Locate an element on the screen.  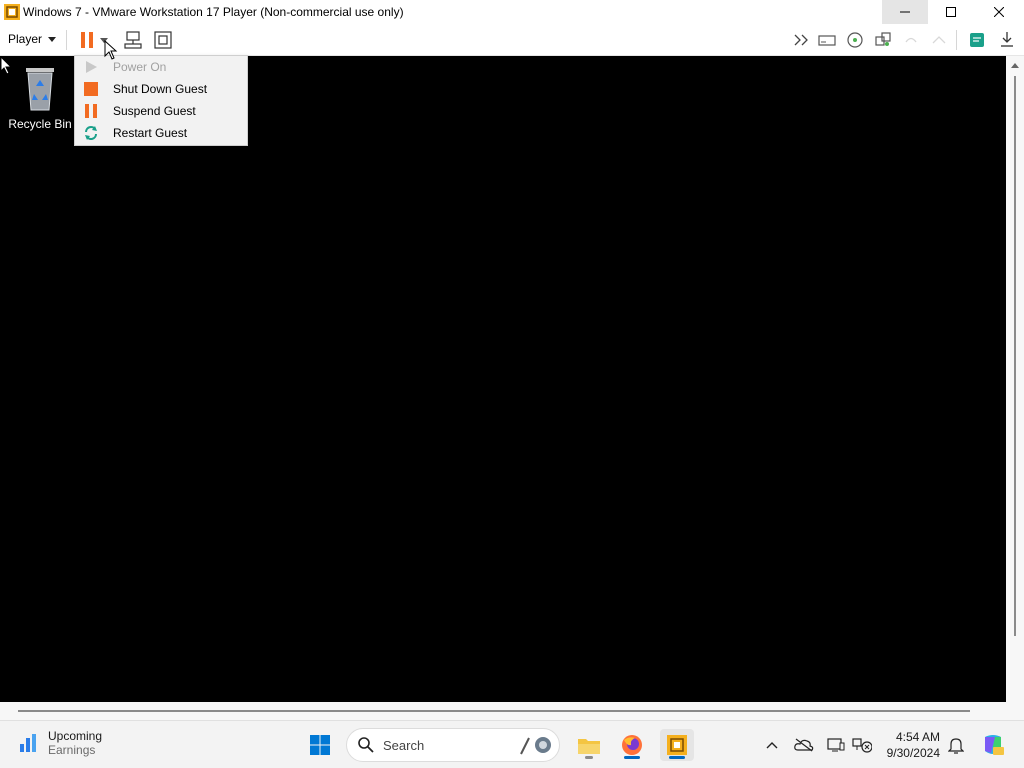
double-chevron-right-icon is located at coordinates (801, 40).